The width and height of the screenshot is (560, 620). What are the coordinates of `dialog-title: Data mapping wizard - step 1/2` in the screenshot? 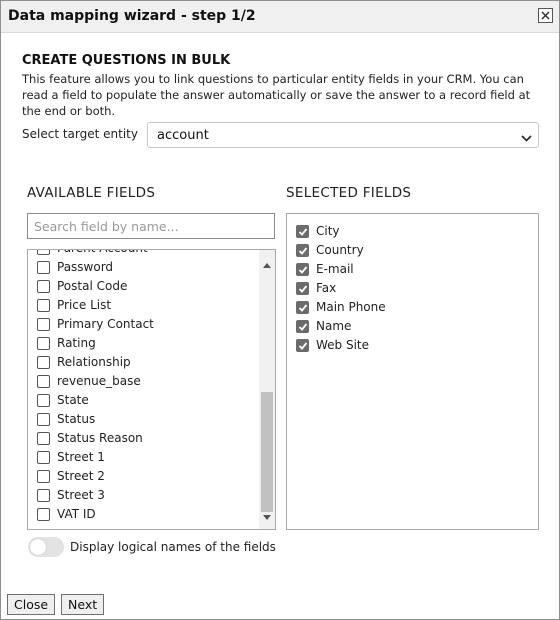 It's located at (132, 16).